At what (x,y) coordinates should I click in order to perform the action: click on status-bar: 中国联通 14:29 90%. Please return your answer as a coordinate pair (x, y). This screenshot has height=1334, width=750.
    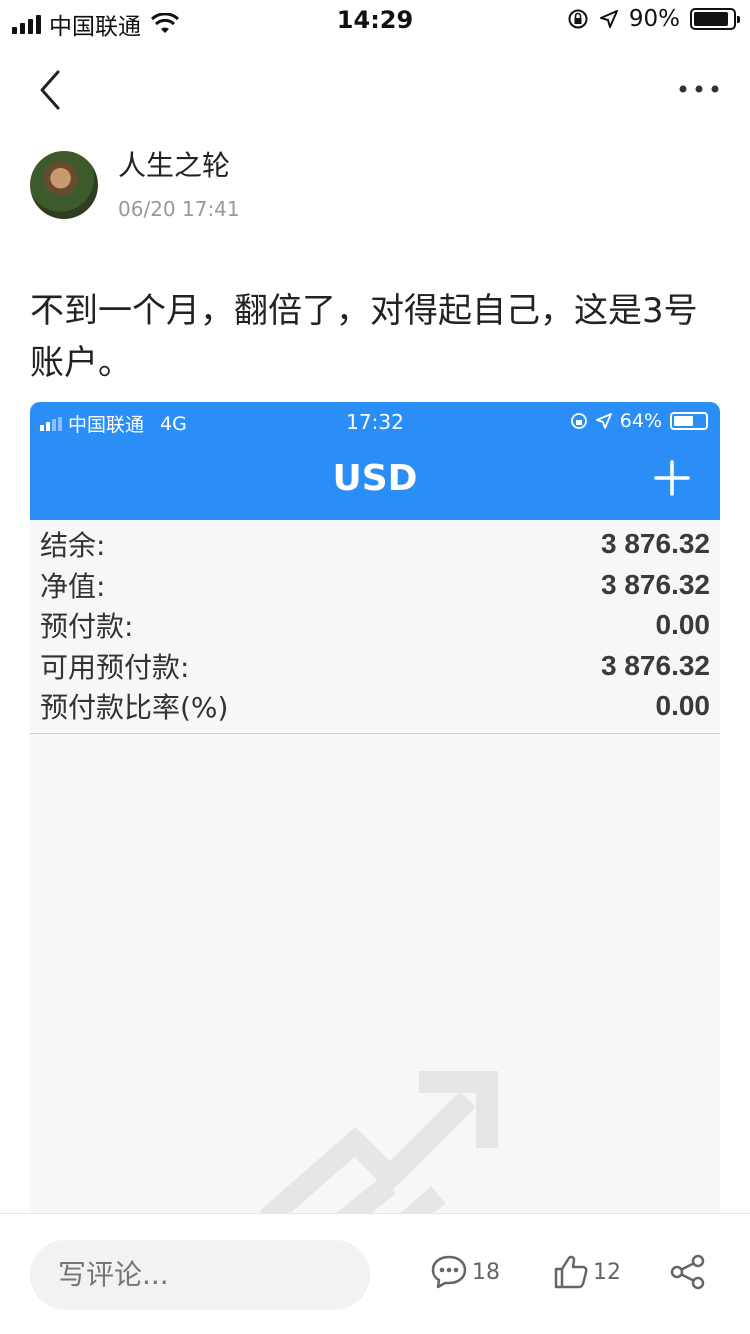
    Looking at the image, I should click on (375, 21).